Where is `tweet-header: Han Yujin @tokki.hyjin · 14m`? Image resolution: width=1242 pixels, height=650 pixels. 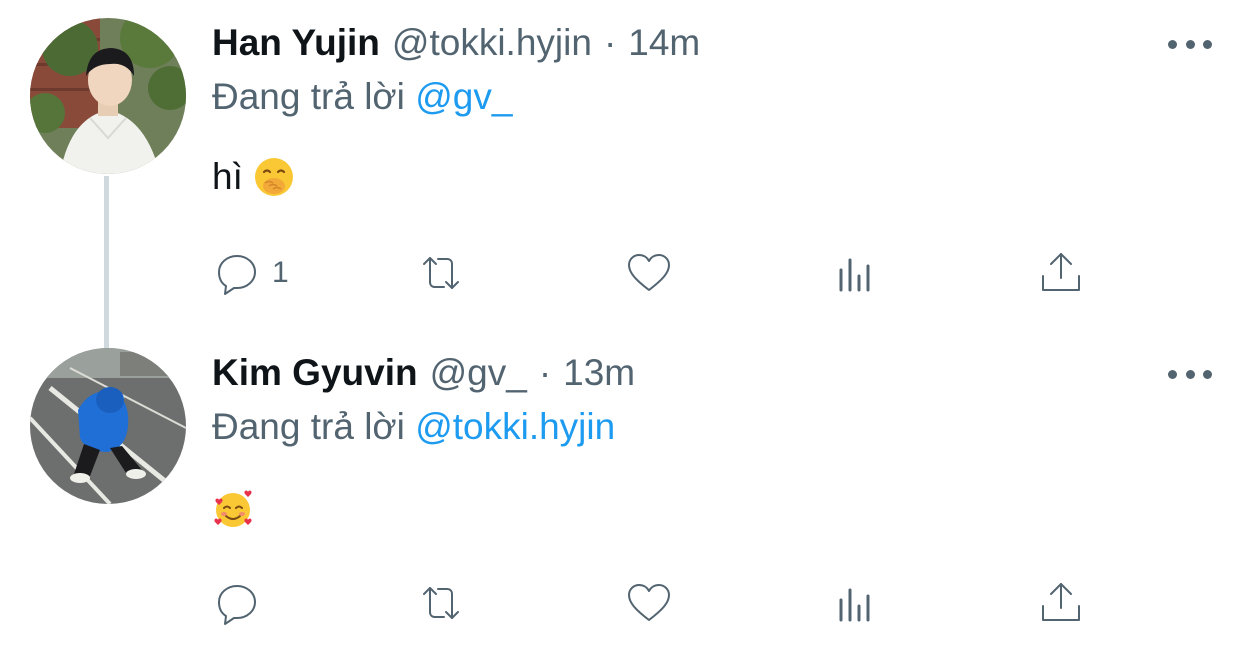 tweet-header: Han Yujin @tokki.hyjin · 14m is located at coordinates (456, 45).